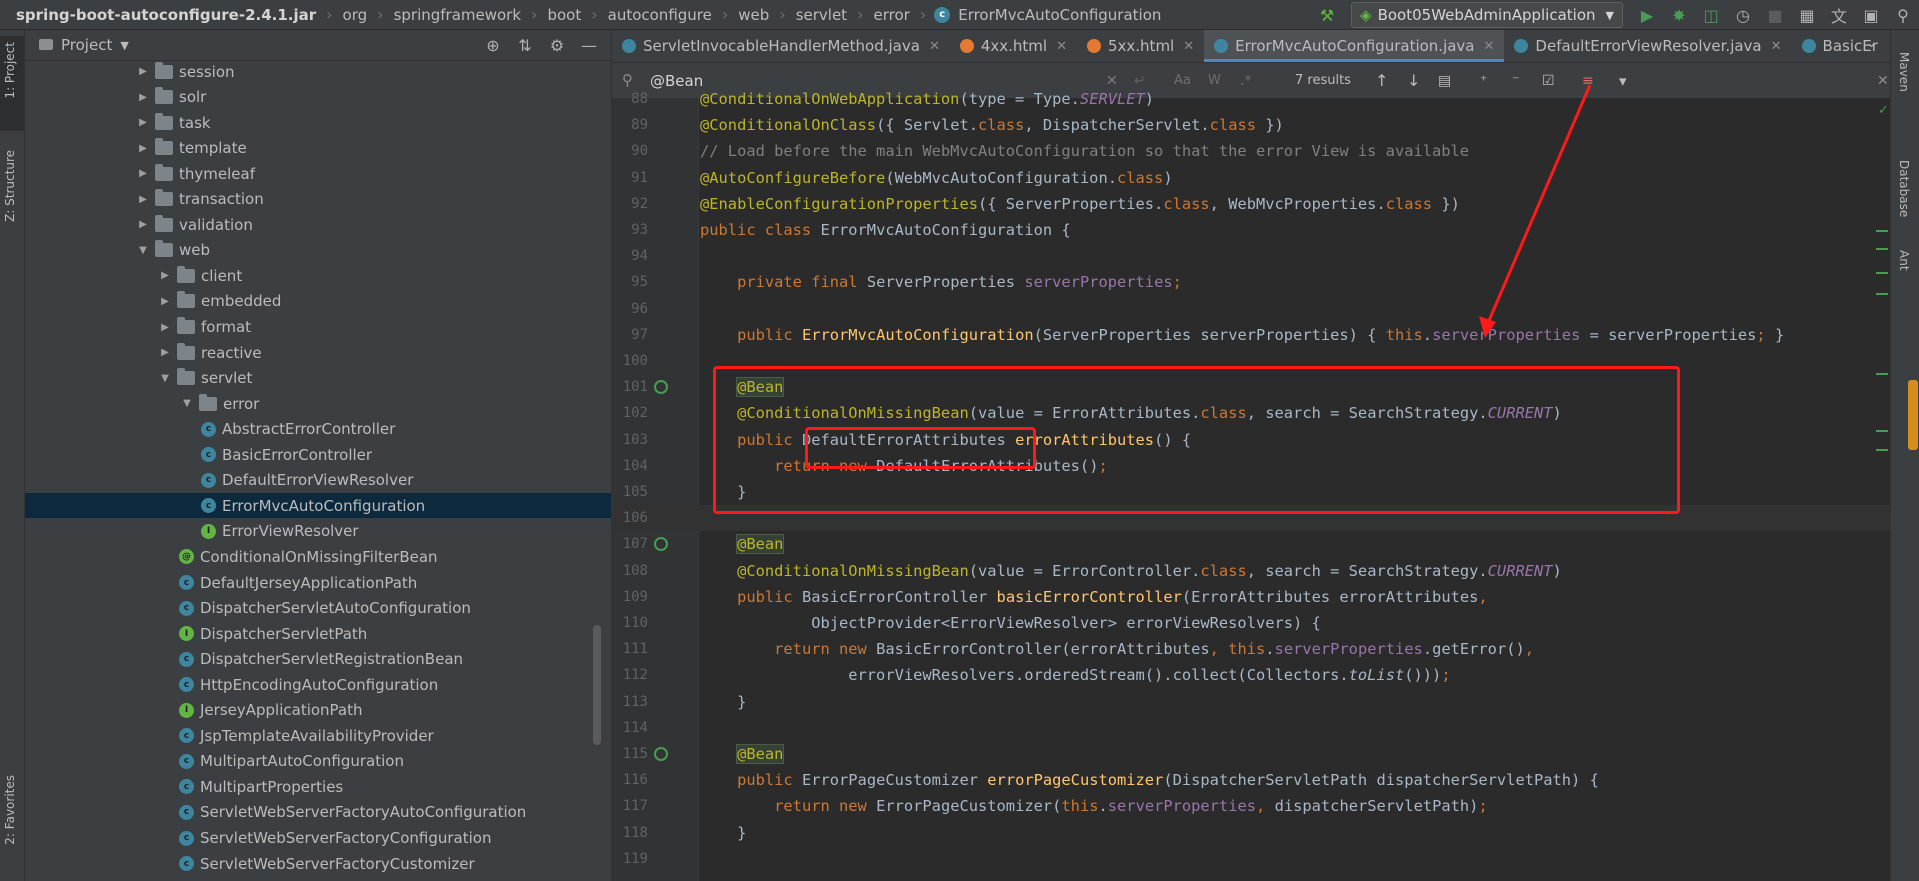  What do you see at coordinates (318, 327) in the screenshot?
I see `tree-item: ▶ format` at bounding box center [318, 327].